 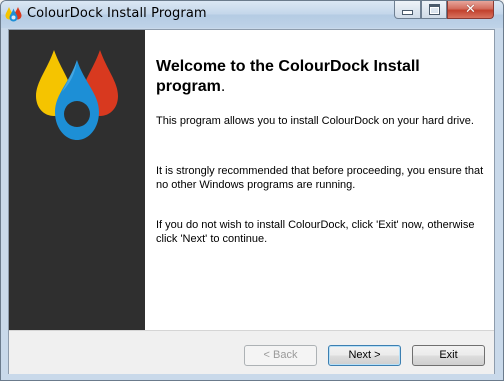 I want to click on minimize-button, so click(x=407, y=10).